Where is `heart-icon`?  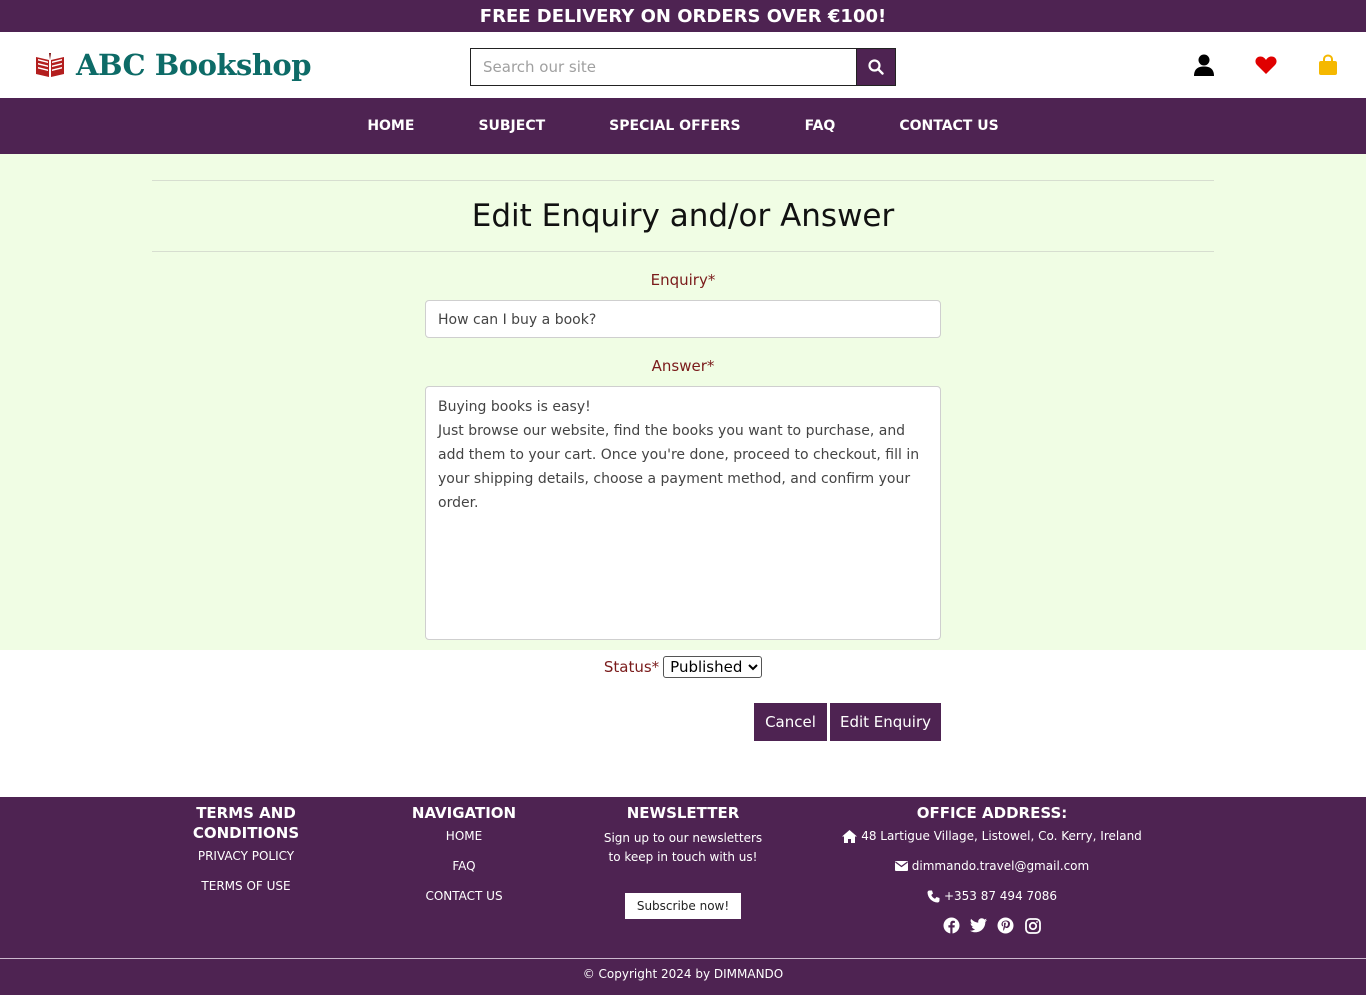
heart-icon is located at coordinates (1266, 65).